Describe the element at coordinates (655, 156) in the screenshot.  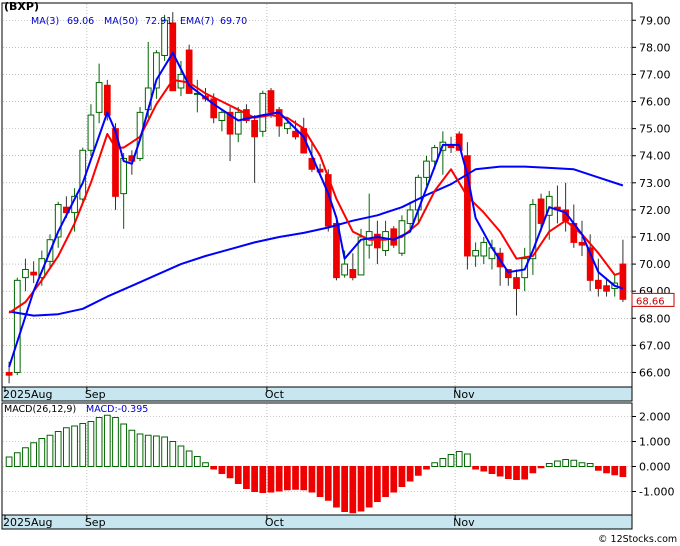
I see `price-tick-label: 74.00` at that location.